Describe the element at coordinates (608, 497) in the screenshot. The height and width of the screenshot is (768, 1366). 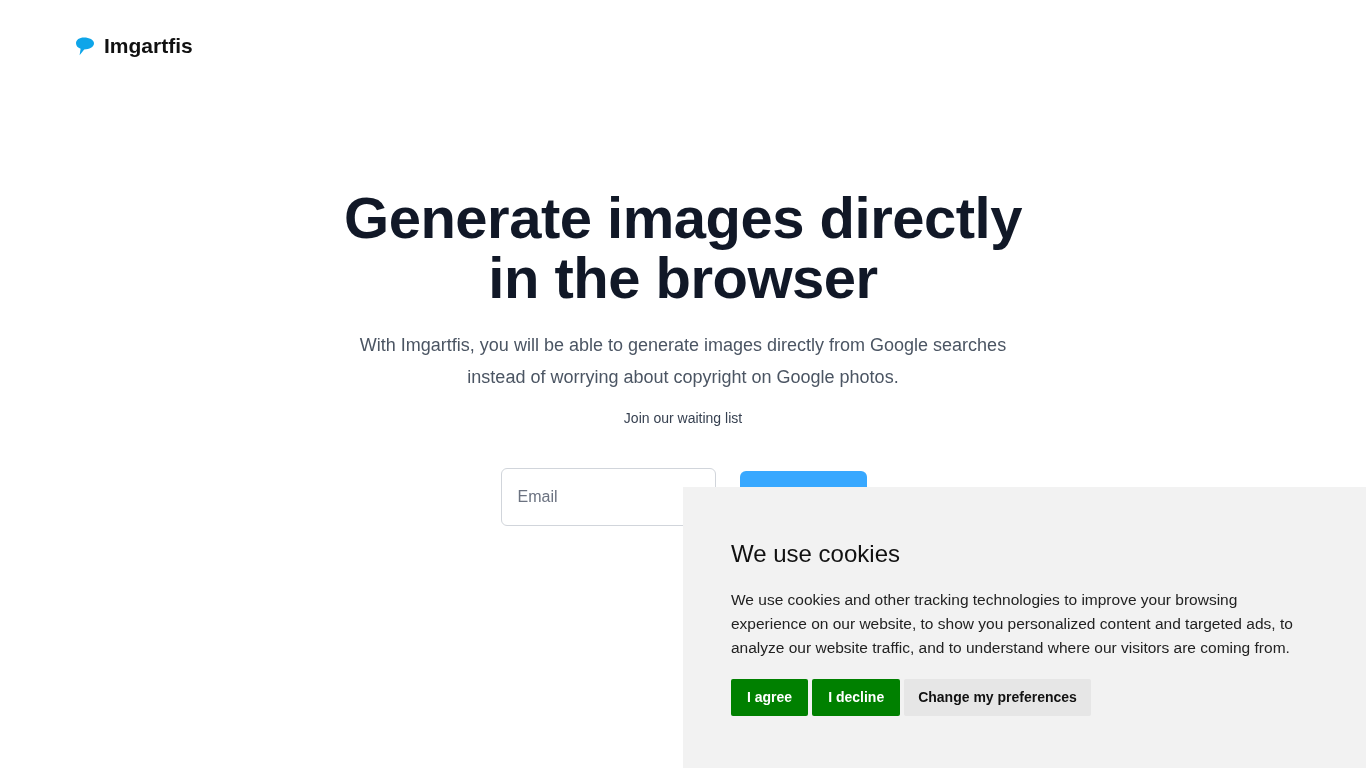
I see `email-field: Email` at that location.